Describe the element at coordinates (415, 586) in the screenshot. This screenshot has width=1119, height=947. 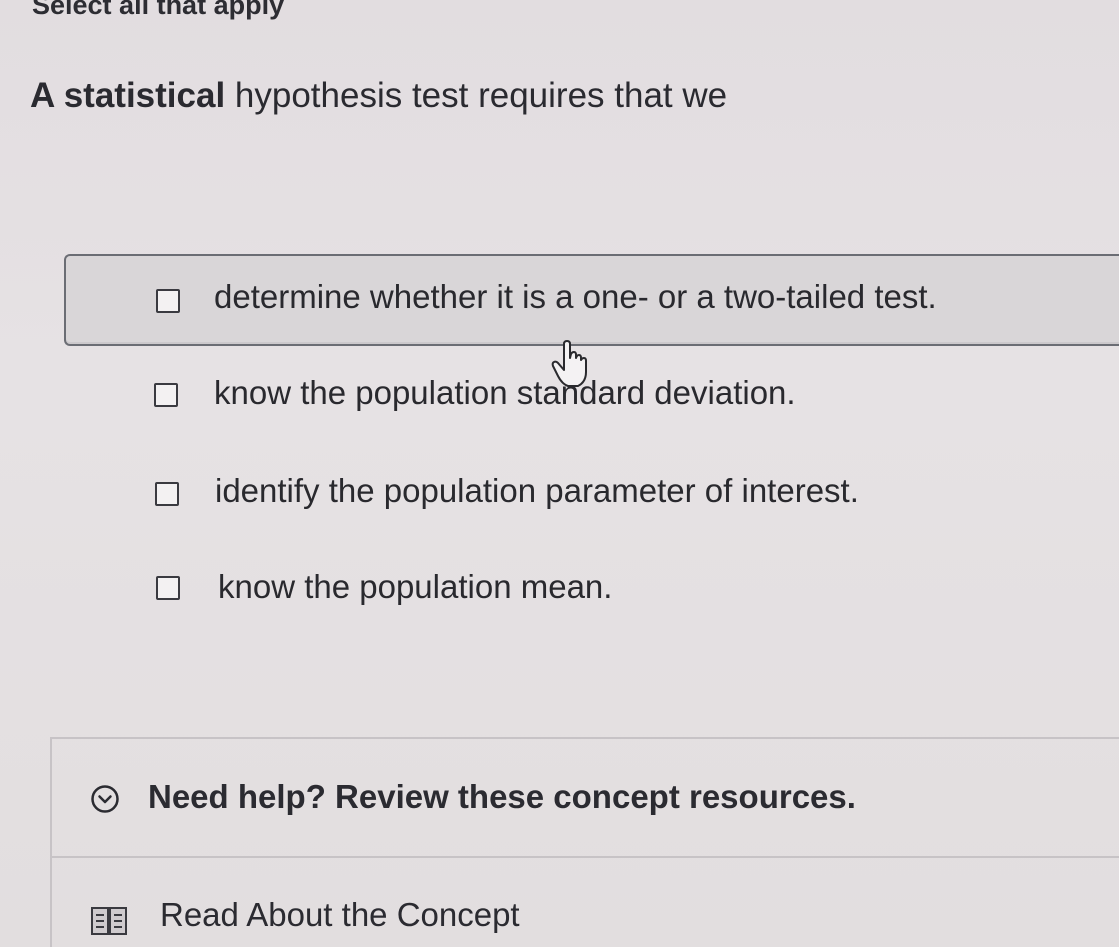
I see `option-label: know the population mean.` at that location.